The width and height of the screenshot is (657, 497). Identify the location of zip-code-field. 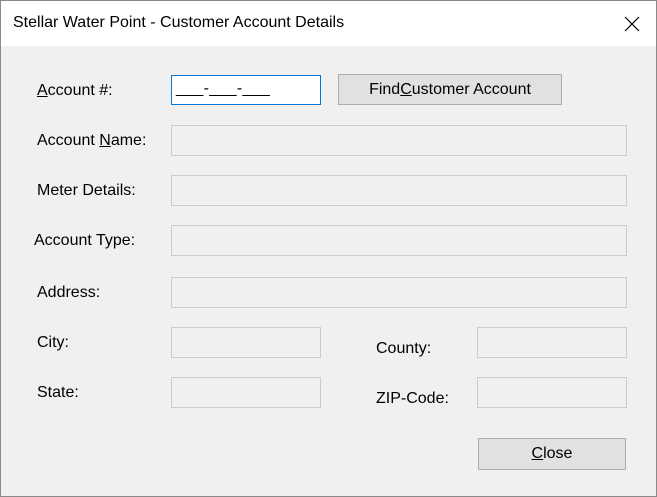
(552, 392).